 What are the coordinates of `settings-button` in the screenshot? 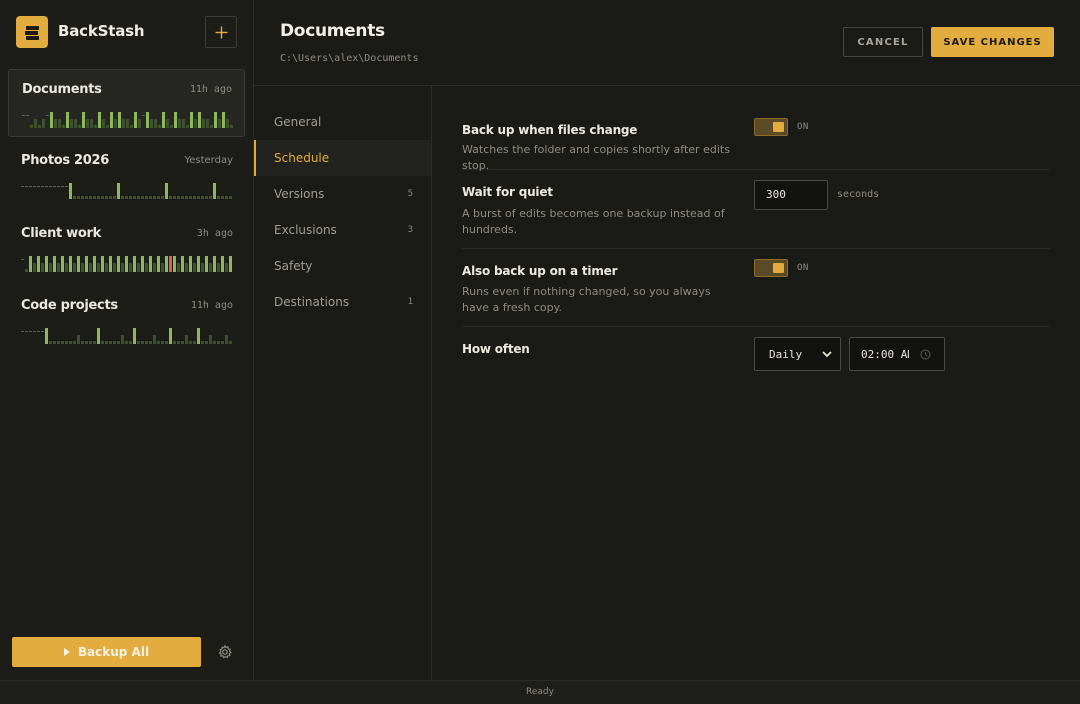 It's located at (225, 652).